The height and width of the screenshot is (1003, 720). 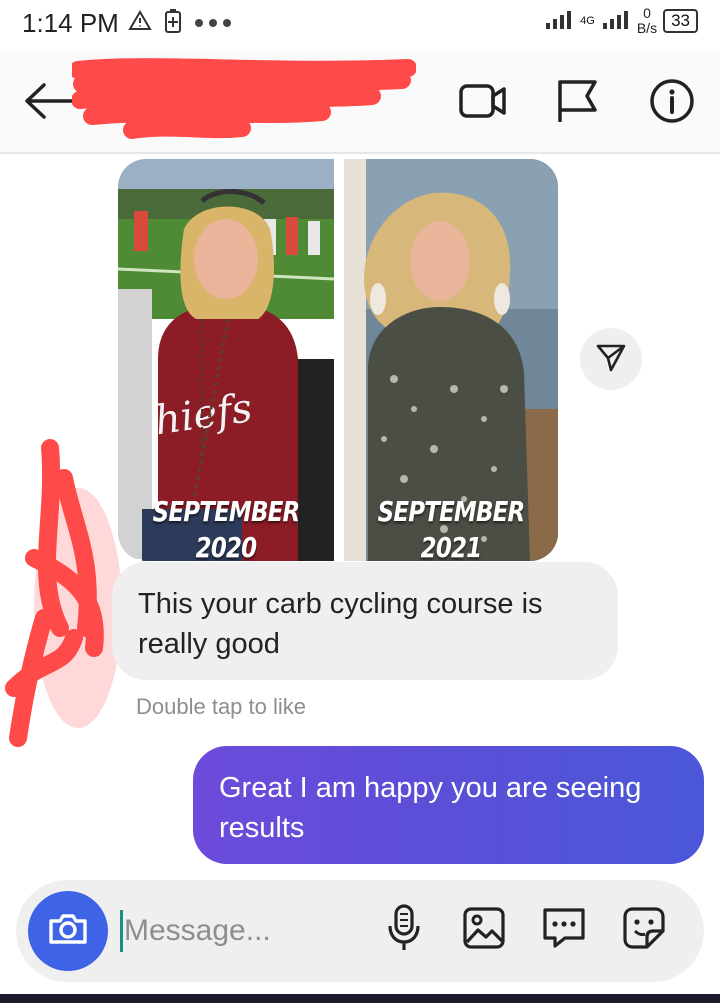 I want to click on paper-plane-icon, so click(x=611, y=359).